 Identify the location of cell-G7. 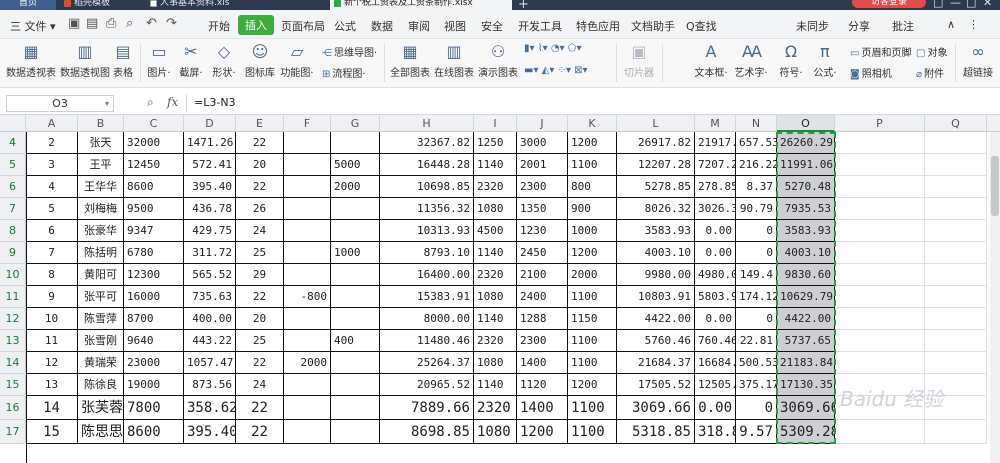
(355, 209).